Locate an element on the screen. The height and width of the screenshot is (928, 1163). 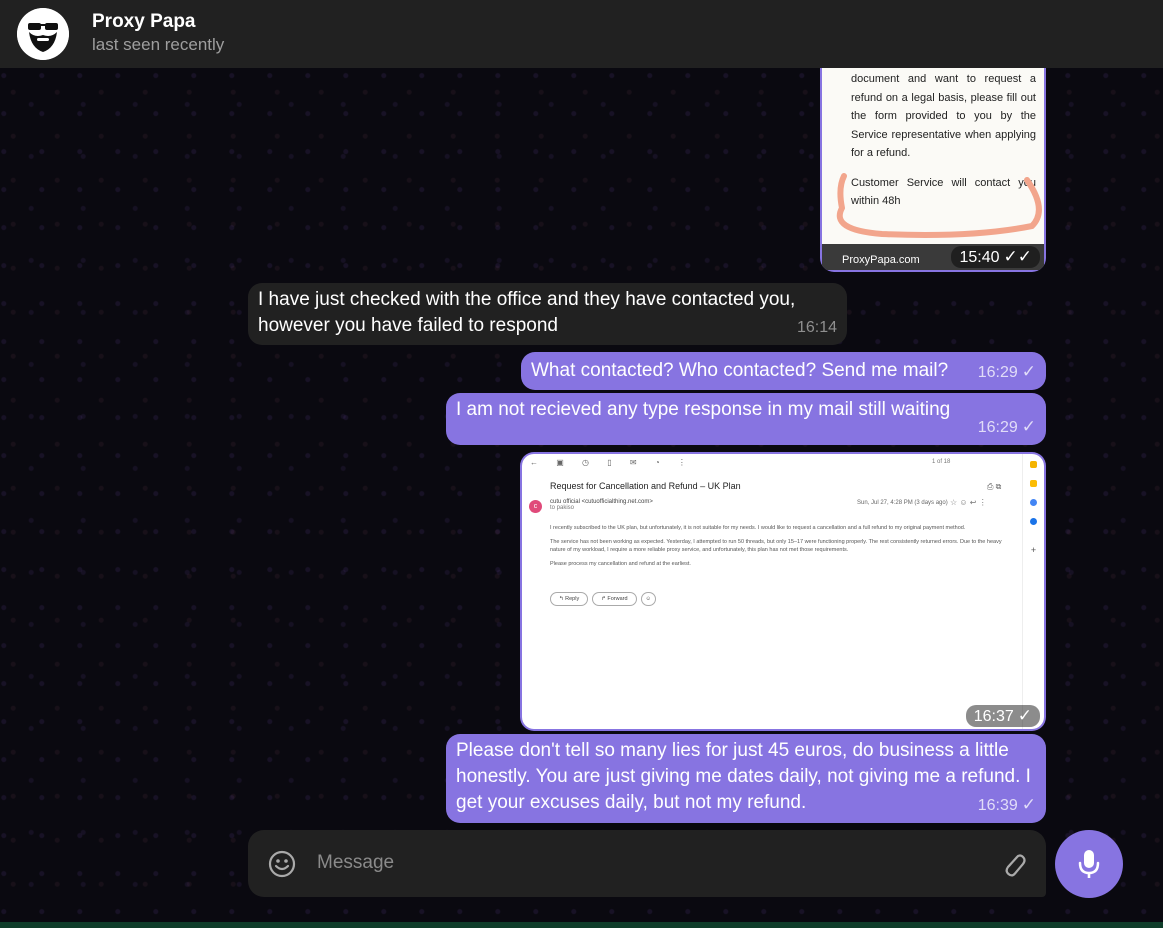
document-url: ProxyPapa.com is located at coordinates (881, 260).